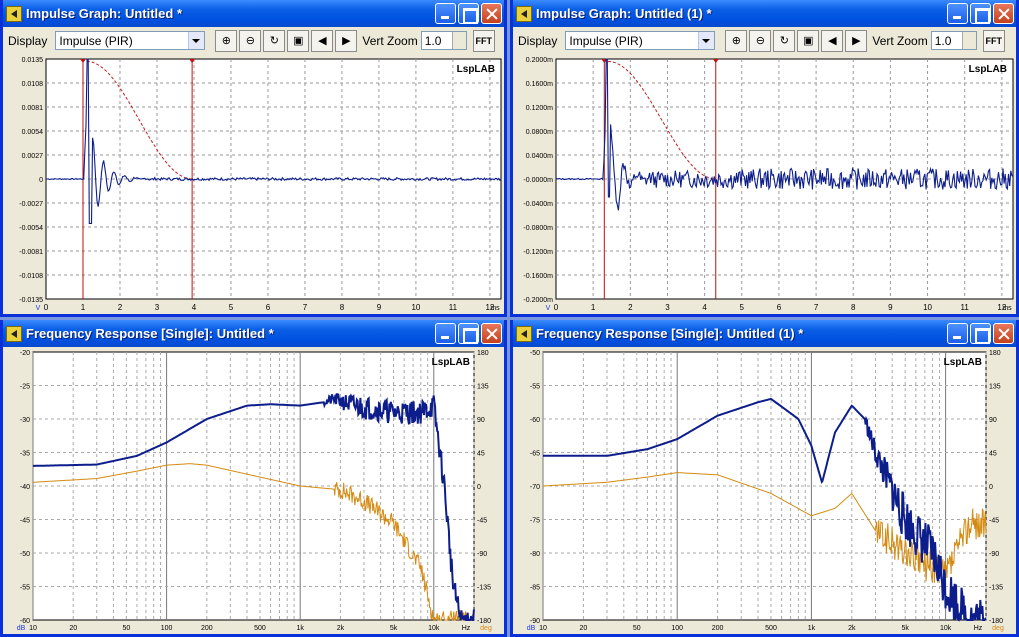  I want to click on title-bar: Frequency Response [Single]: Untitled *, so click(253, 333).